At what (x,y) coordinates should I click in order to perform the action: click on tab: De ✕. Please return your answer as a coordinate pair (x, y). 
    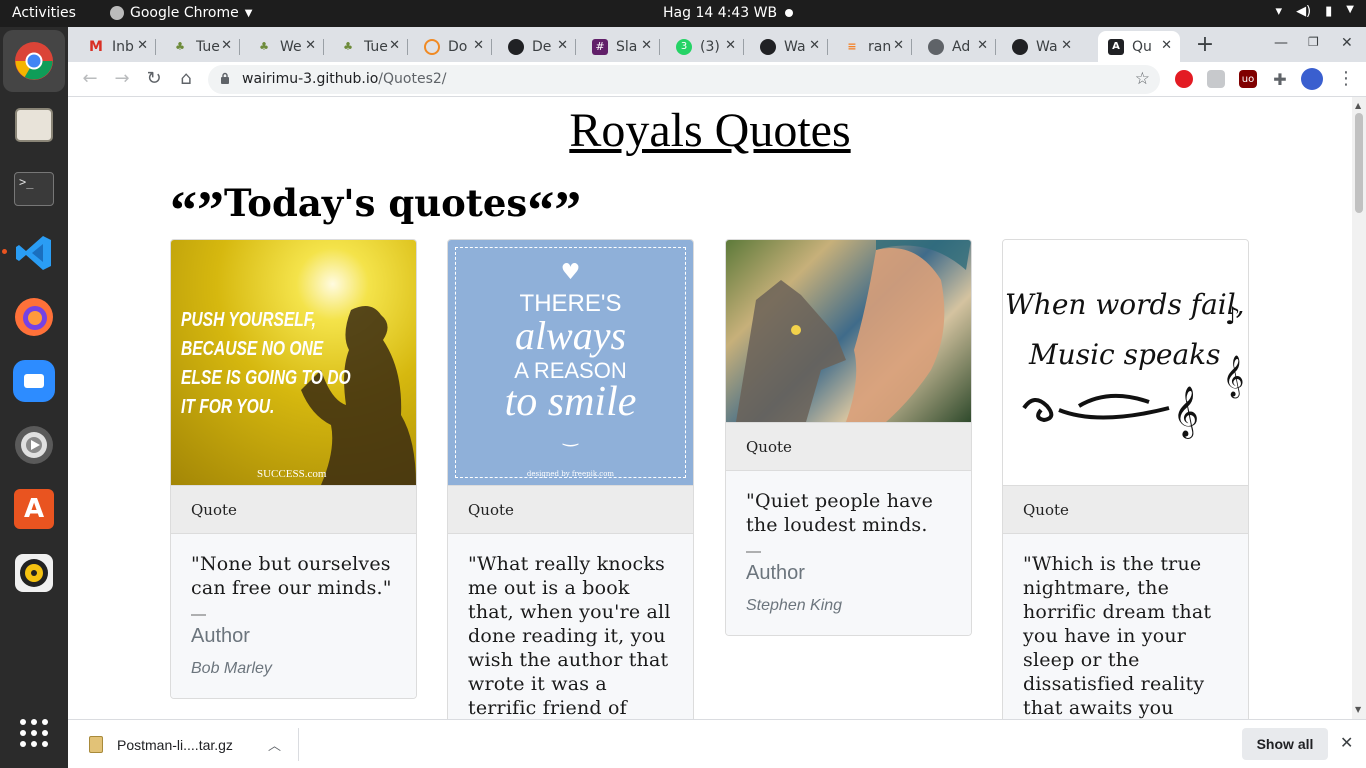
    Looking at the image, I should click on (537, 46).